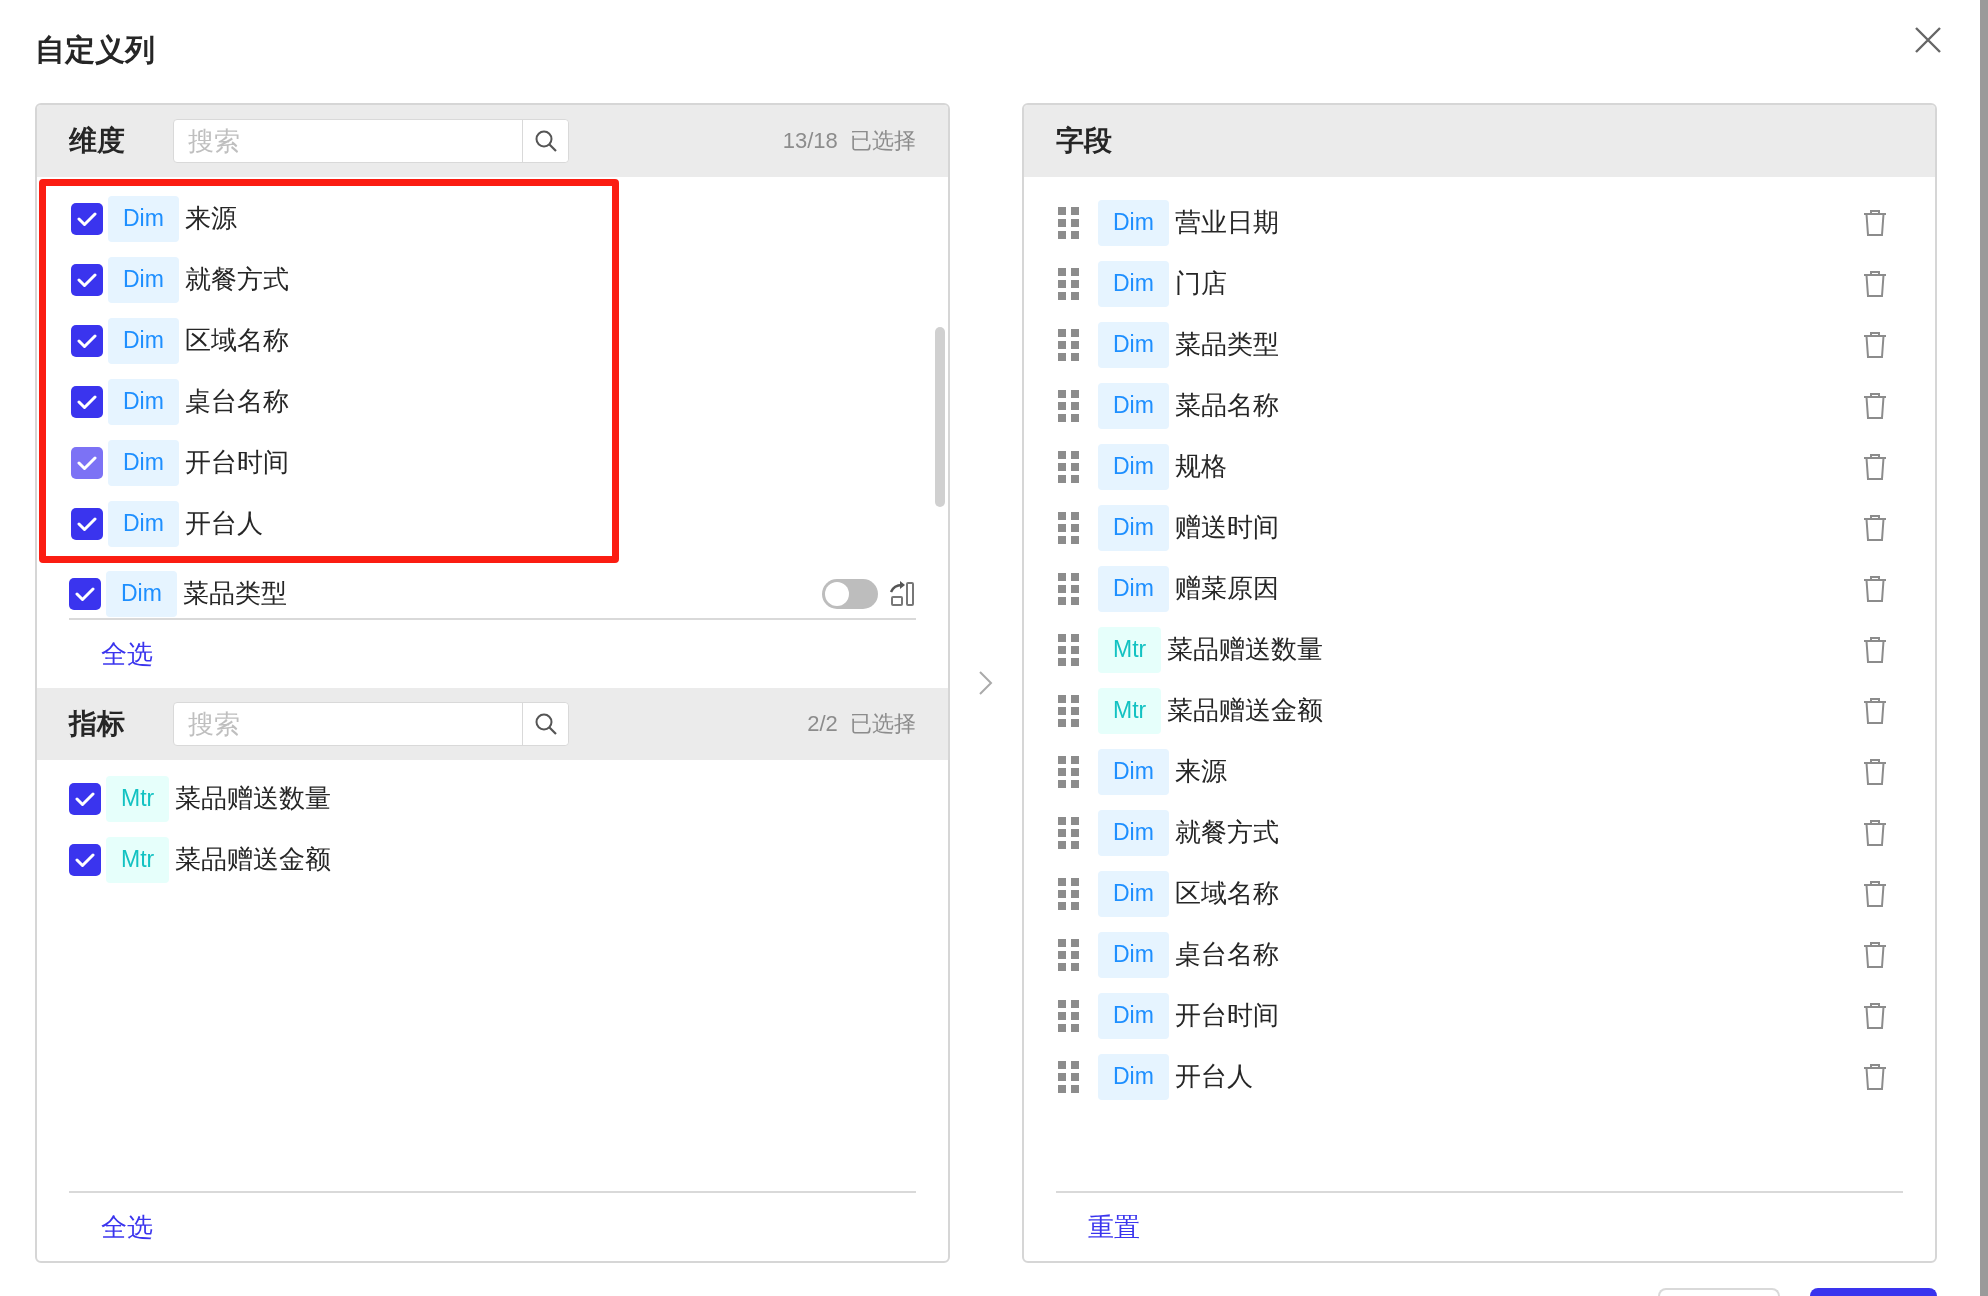 Image resolution: width=1988 pixels, height=1296 pixels. What do you see at coordinates (1200, 466) in the screenshot?
I see `field-label: 规格` at bounding box center [1200, 466].